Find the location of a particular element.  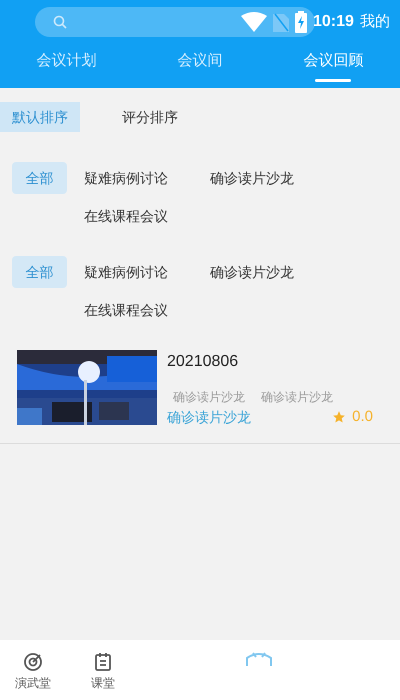

nav-item is located at coordinates (259, 659).